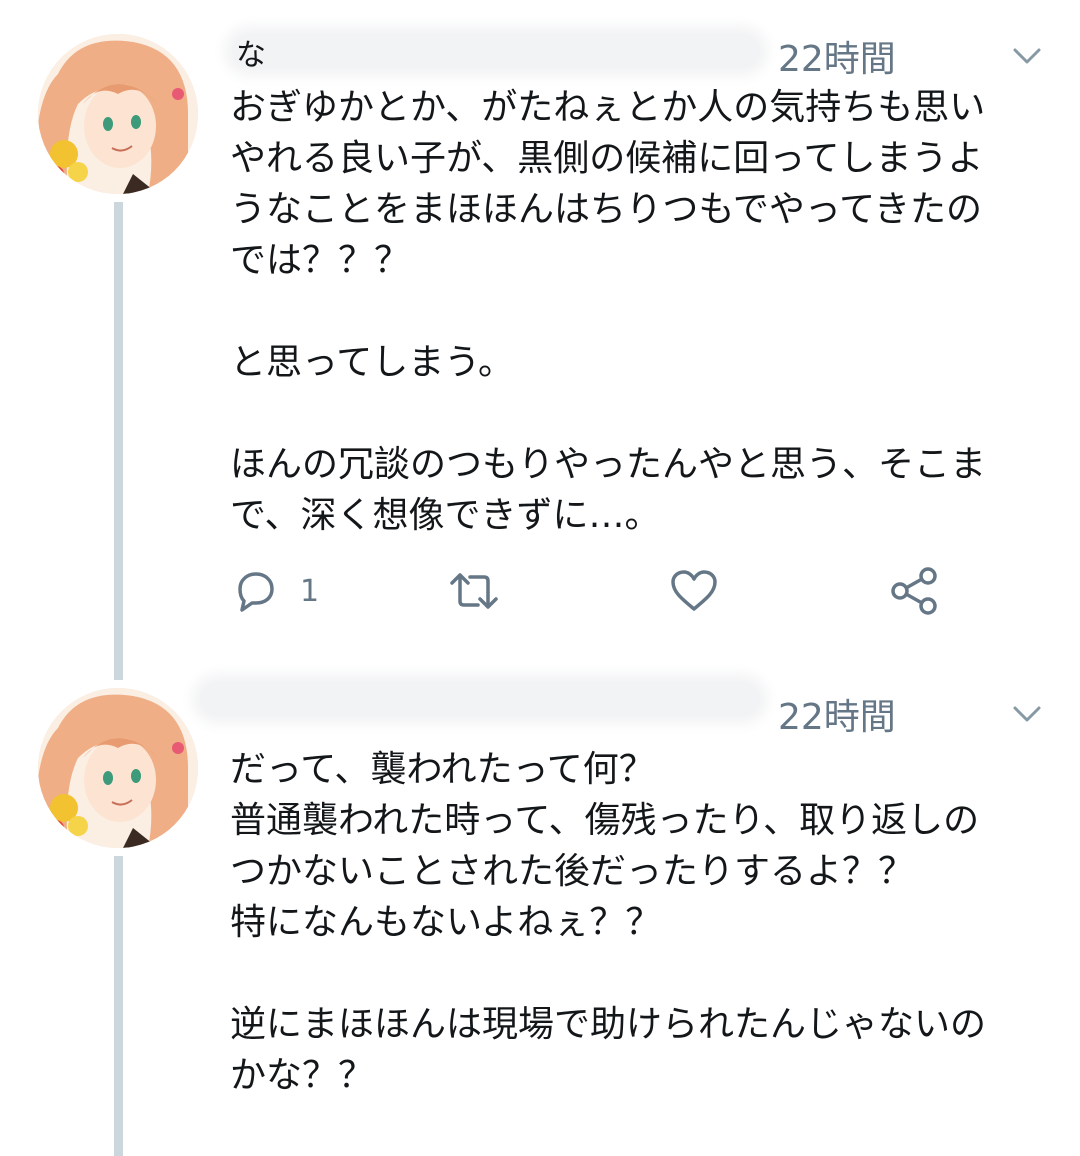 The image size is (1080, 1156). What do you see at coordinates (310, 591) in the screenshot?
I see `reply-count: 1` at bounding box center [310, 591].